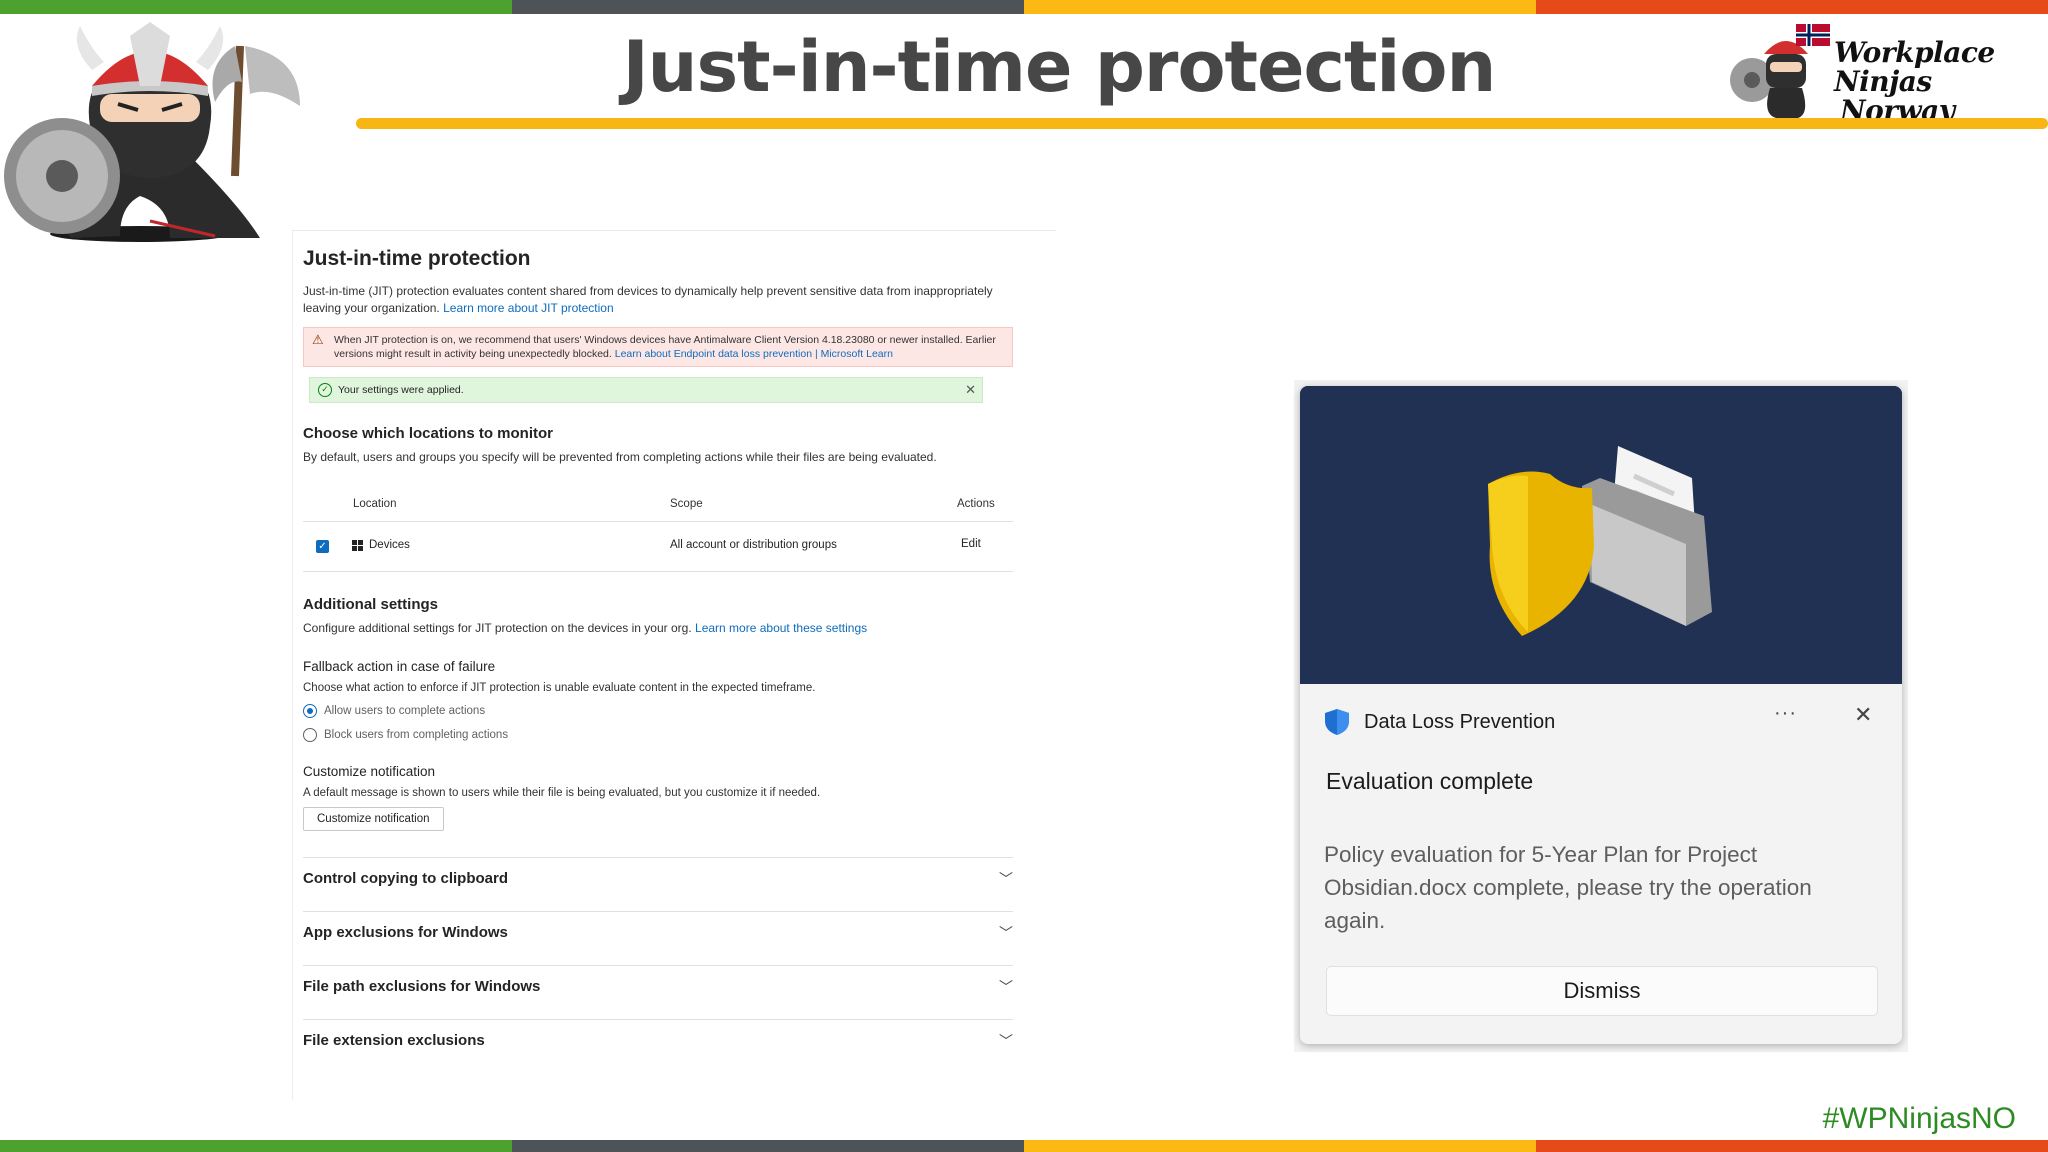 This screenshot has width=2048, height=1152. I want to click on windows-icon, so click(357, 545).